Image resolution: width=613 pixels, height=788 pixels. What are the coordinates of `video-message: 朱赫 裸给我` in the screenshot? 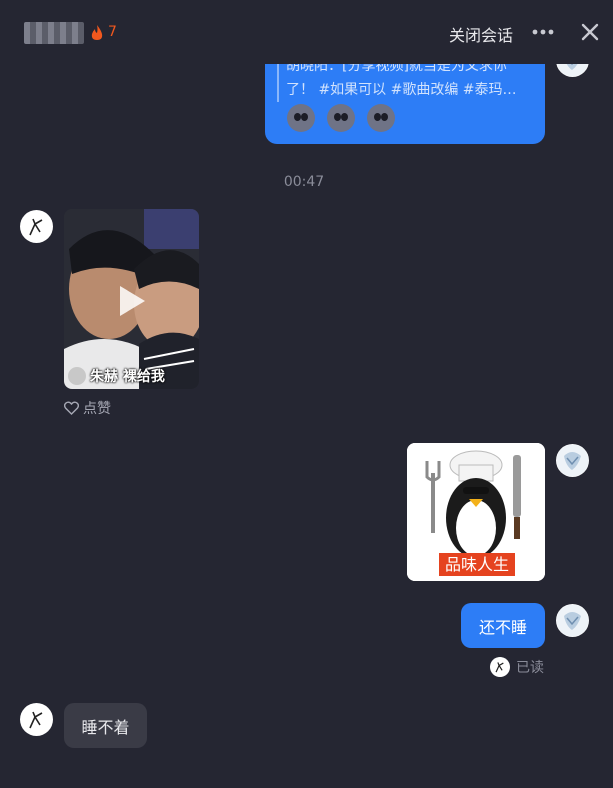 It's located at (131, 299).